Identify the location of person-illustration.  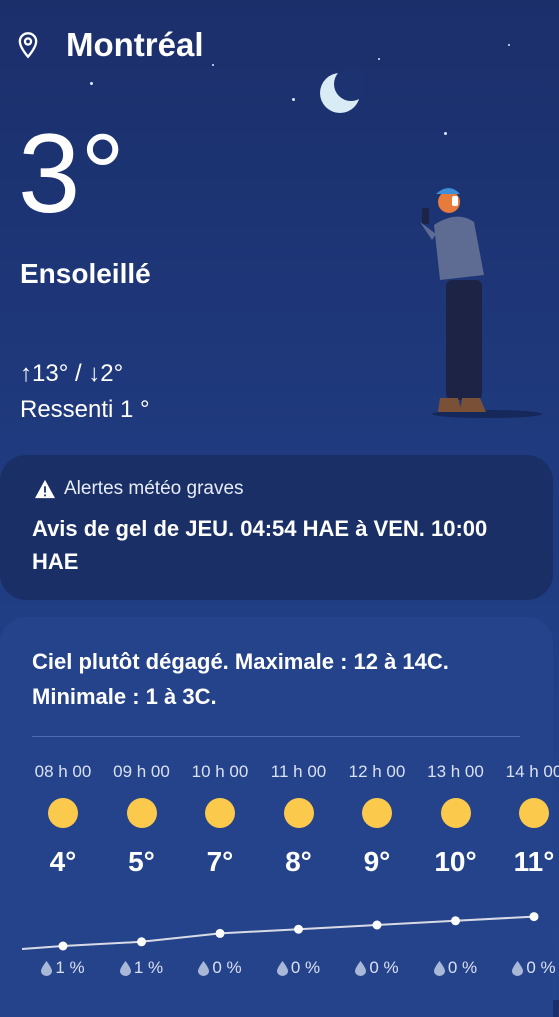
(481, 303).